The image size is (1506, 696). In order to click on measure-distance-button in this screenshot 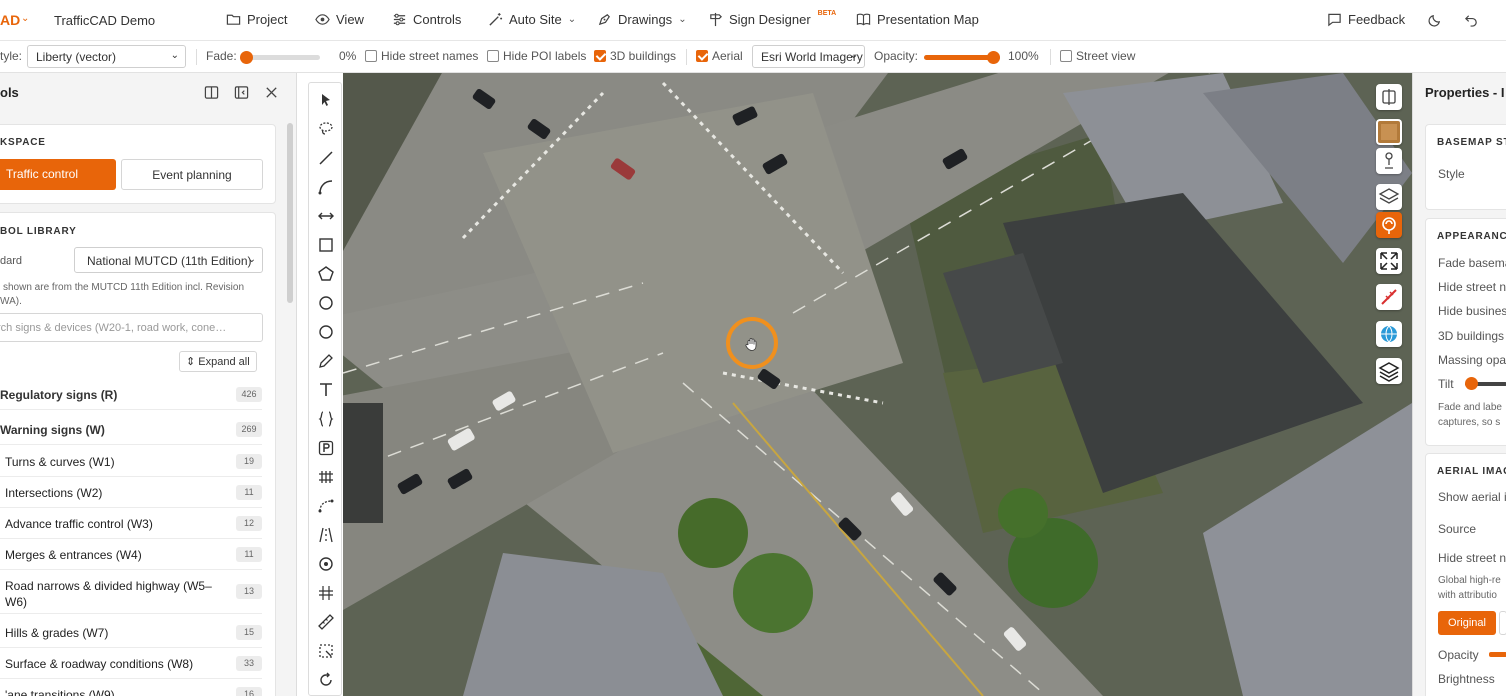, I will do `click(1389, 297)`.